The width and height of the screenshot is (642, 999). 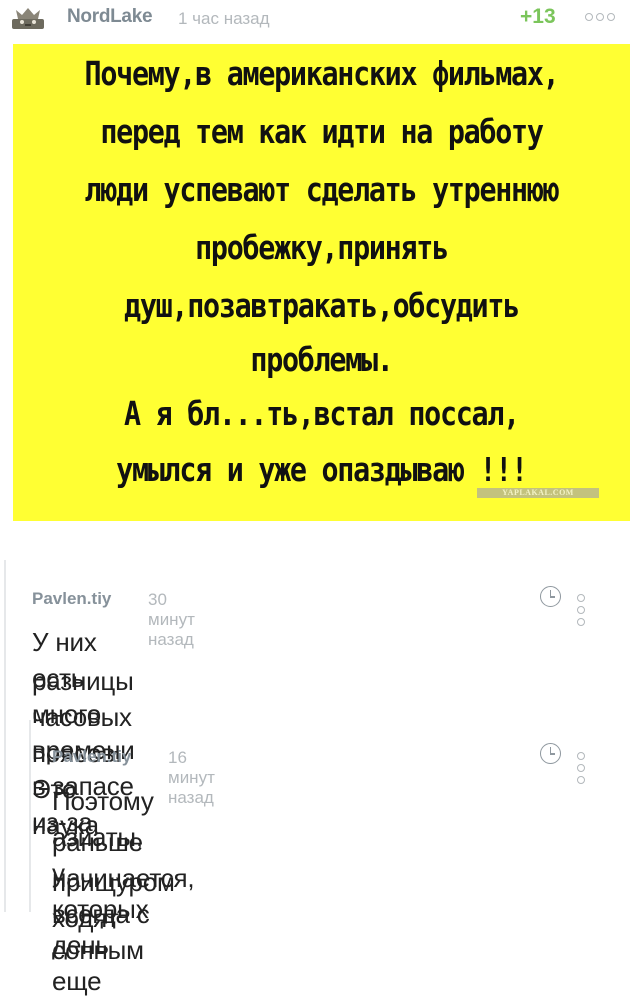 I want to click on meme-line: пробежку,принять, so click(x=322, y=247).